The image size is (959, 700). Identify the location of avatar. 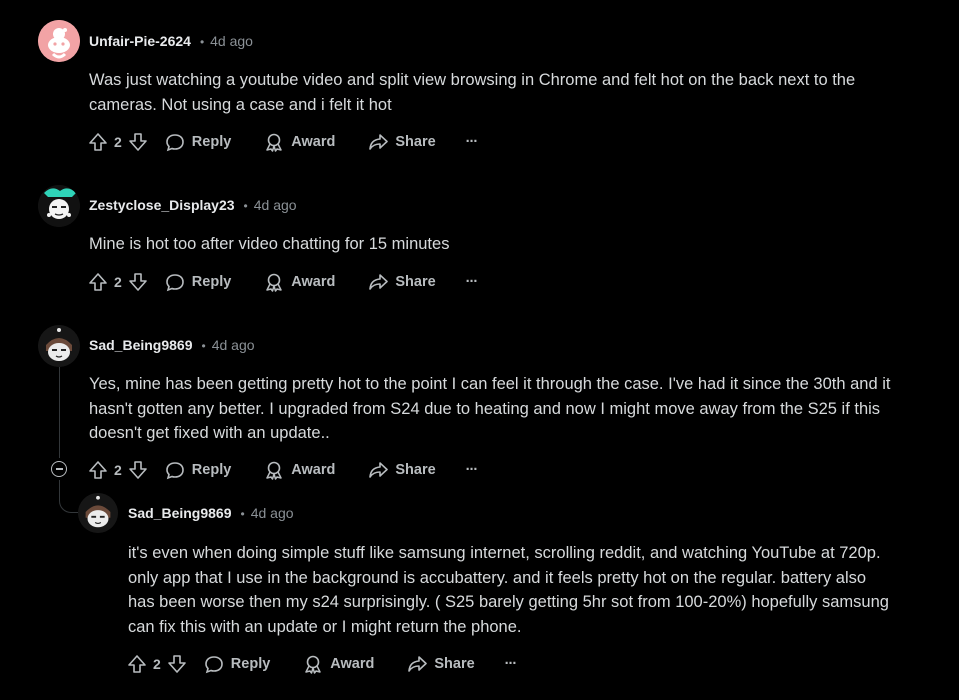
(98, 513).